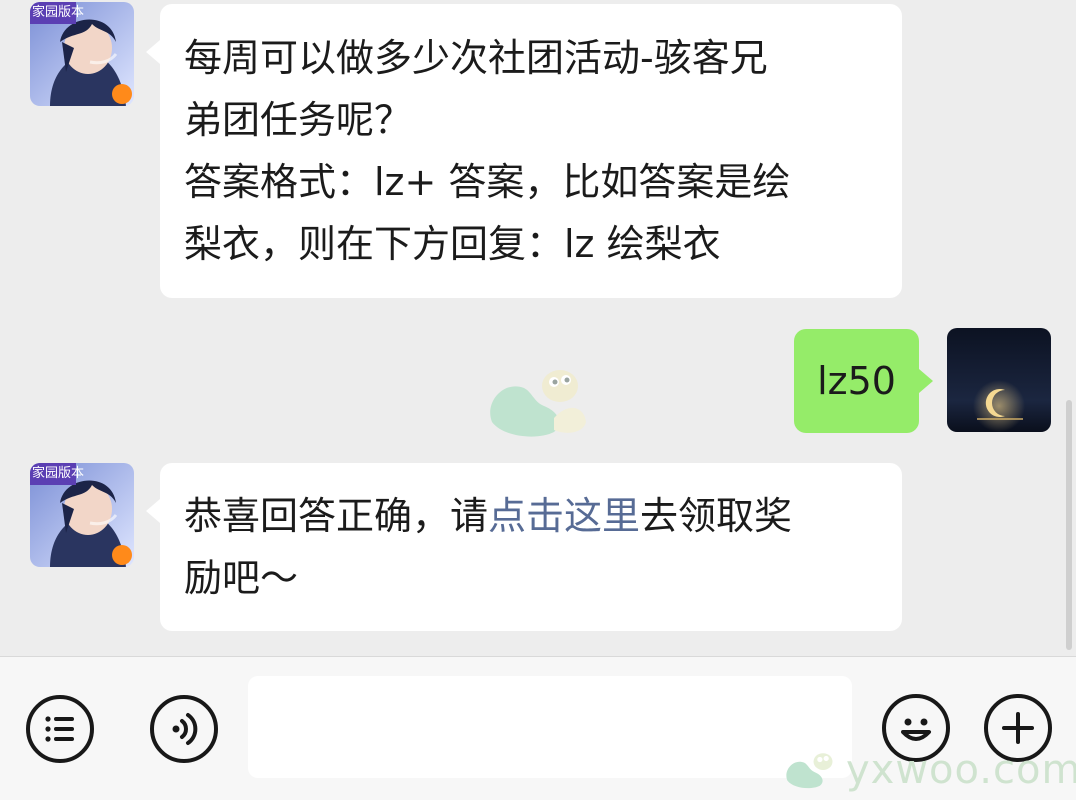 Image resolution: width=1076 pixels, height=800 pixels. What do you see at coordinates (716, 516) in the screenshot?
I see `message-text: 去领取奖` at bounding box center [716, 516].